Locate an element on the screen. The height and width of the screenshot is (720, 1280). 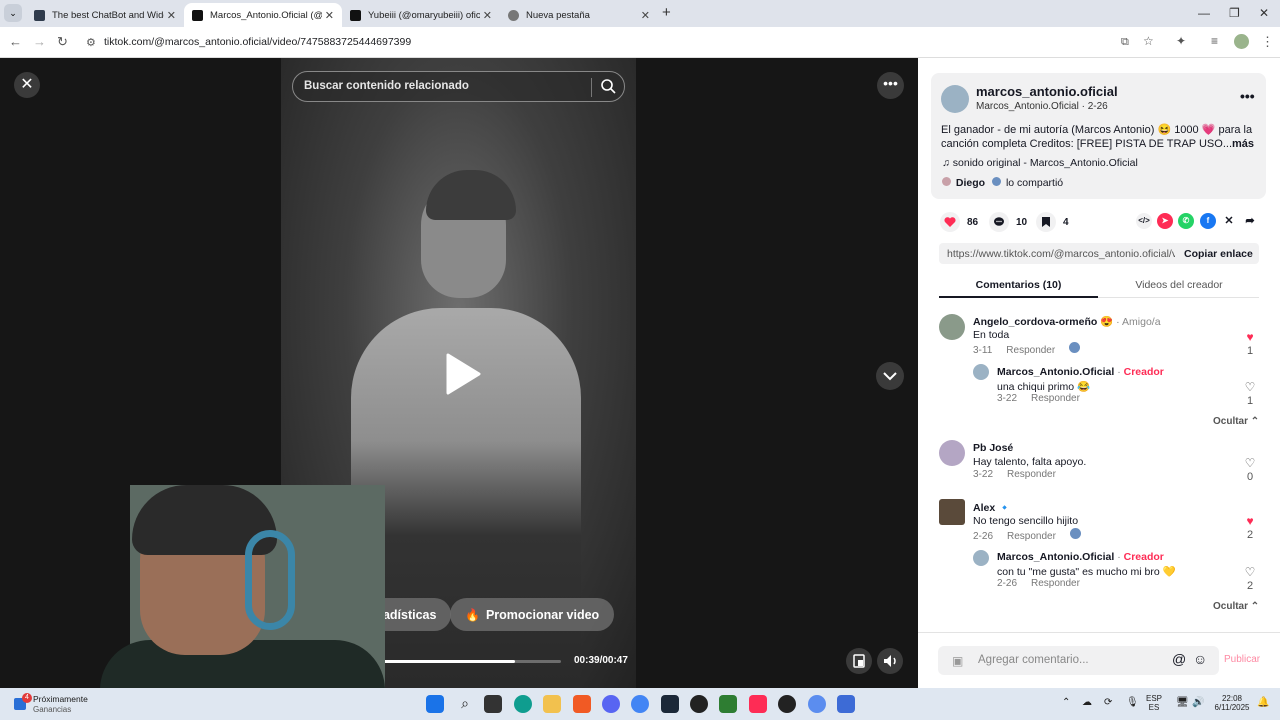
back-icon: ← is located at coordinates (15, 41).